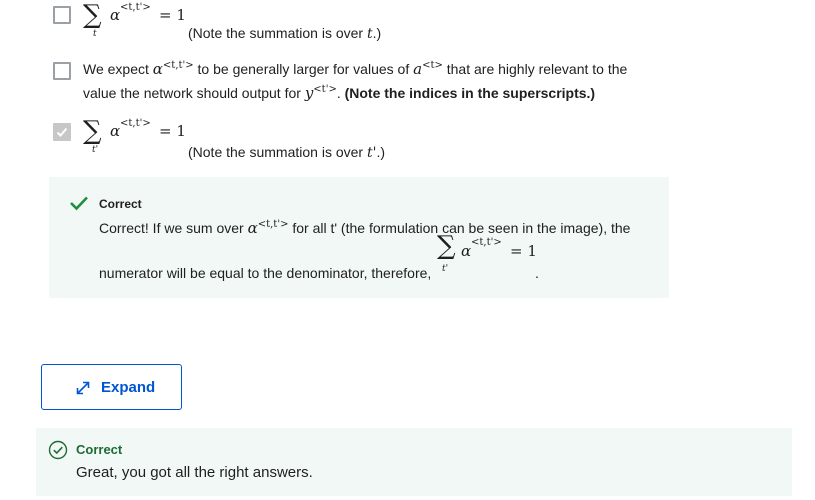 Image resolution: width=815 pixels, height=500 pixels. What do you see at coordinates (537, 273) in the screenshot?
I see `trailing-period: .` at bounding box center [537, 273].